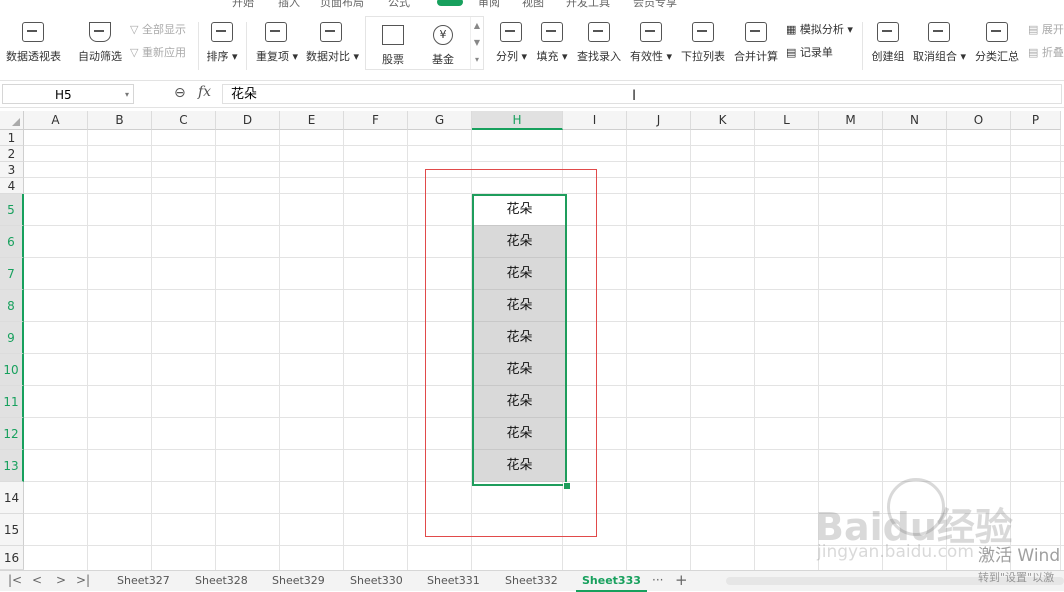 This screenshot has height=592, width=1064. Describe the element at coordinates (519, 242) in the screenshot. I see `cell-h6: 花朵` at that location.